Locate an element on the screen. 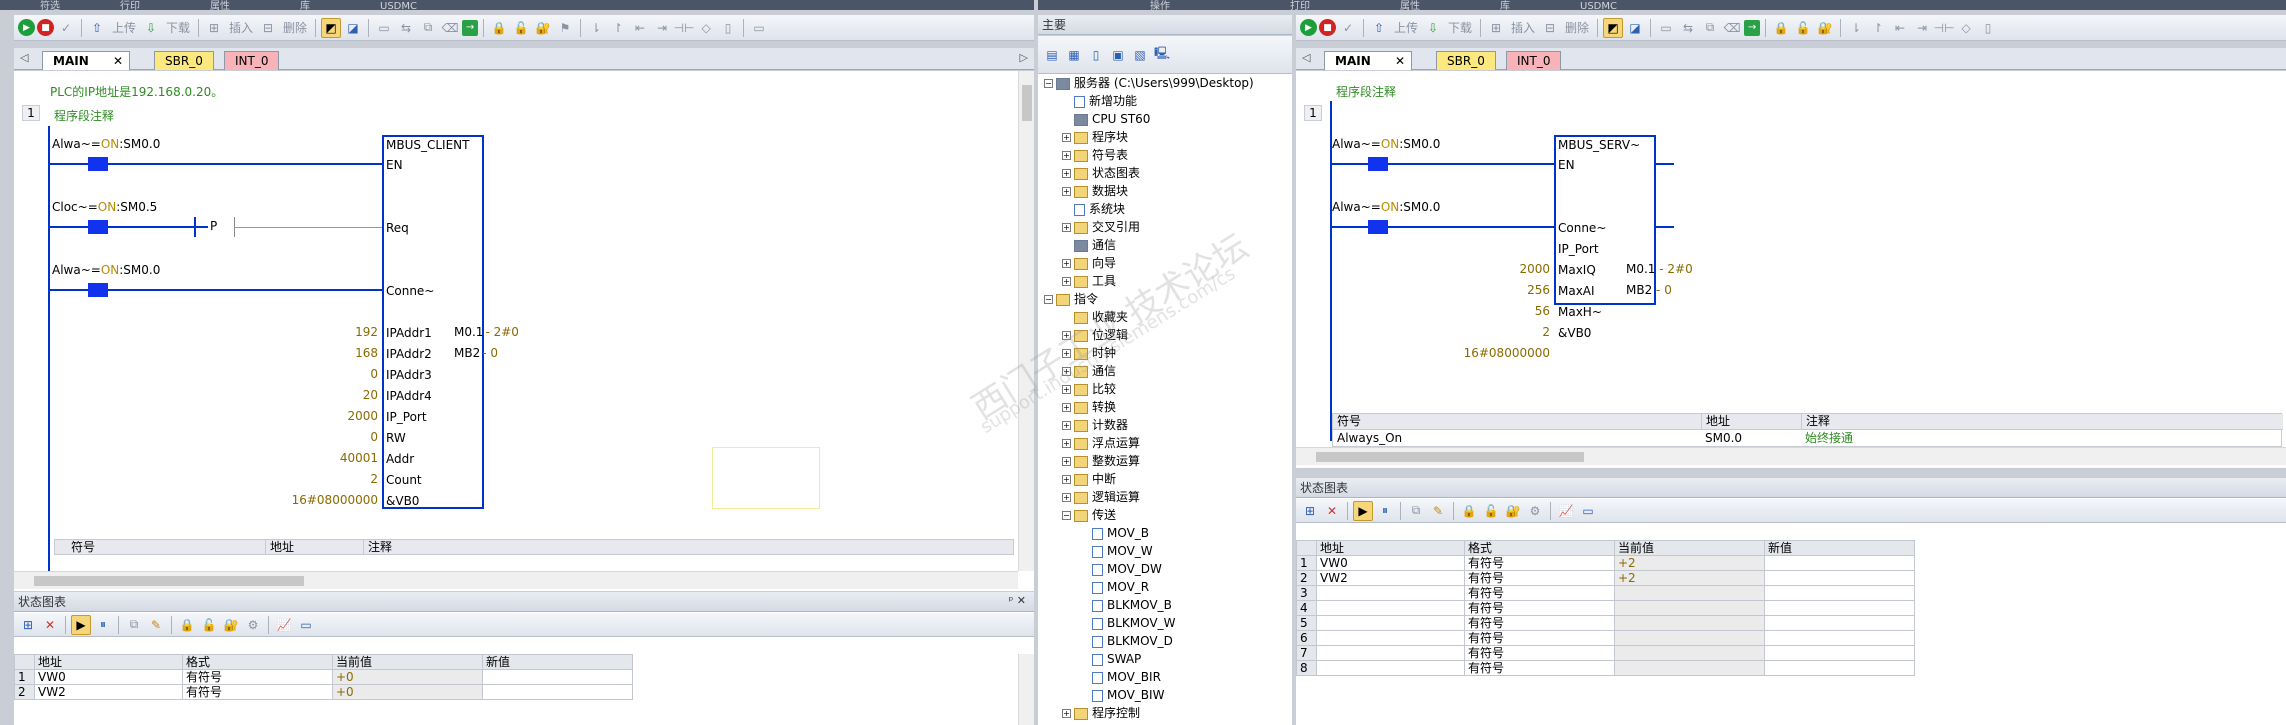  delete-icon: ⊟ is located at coordinates (268, 28).